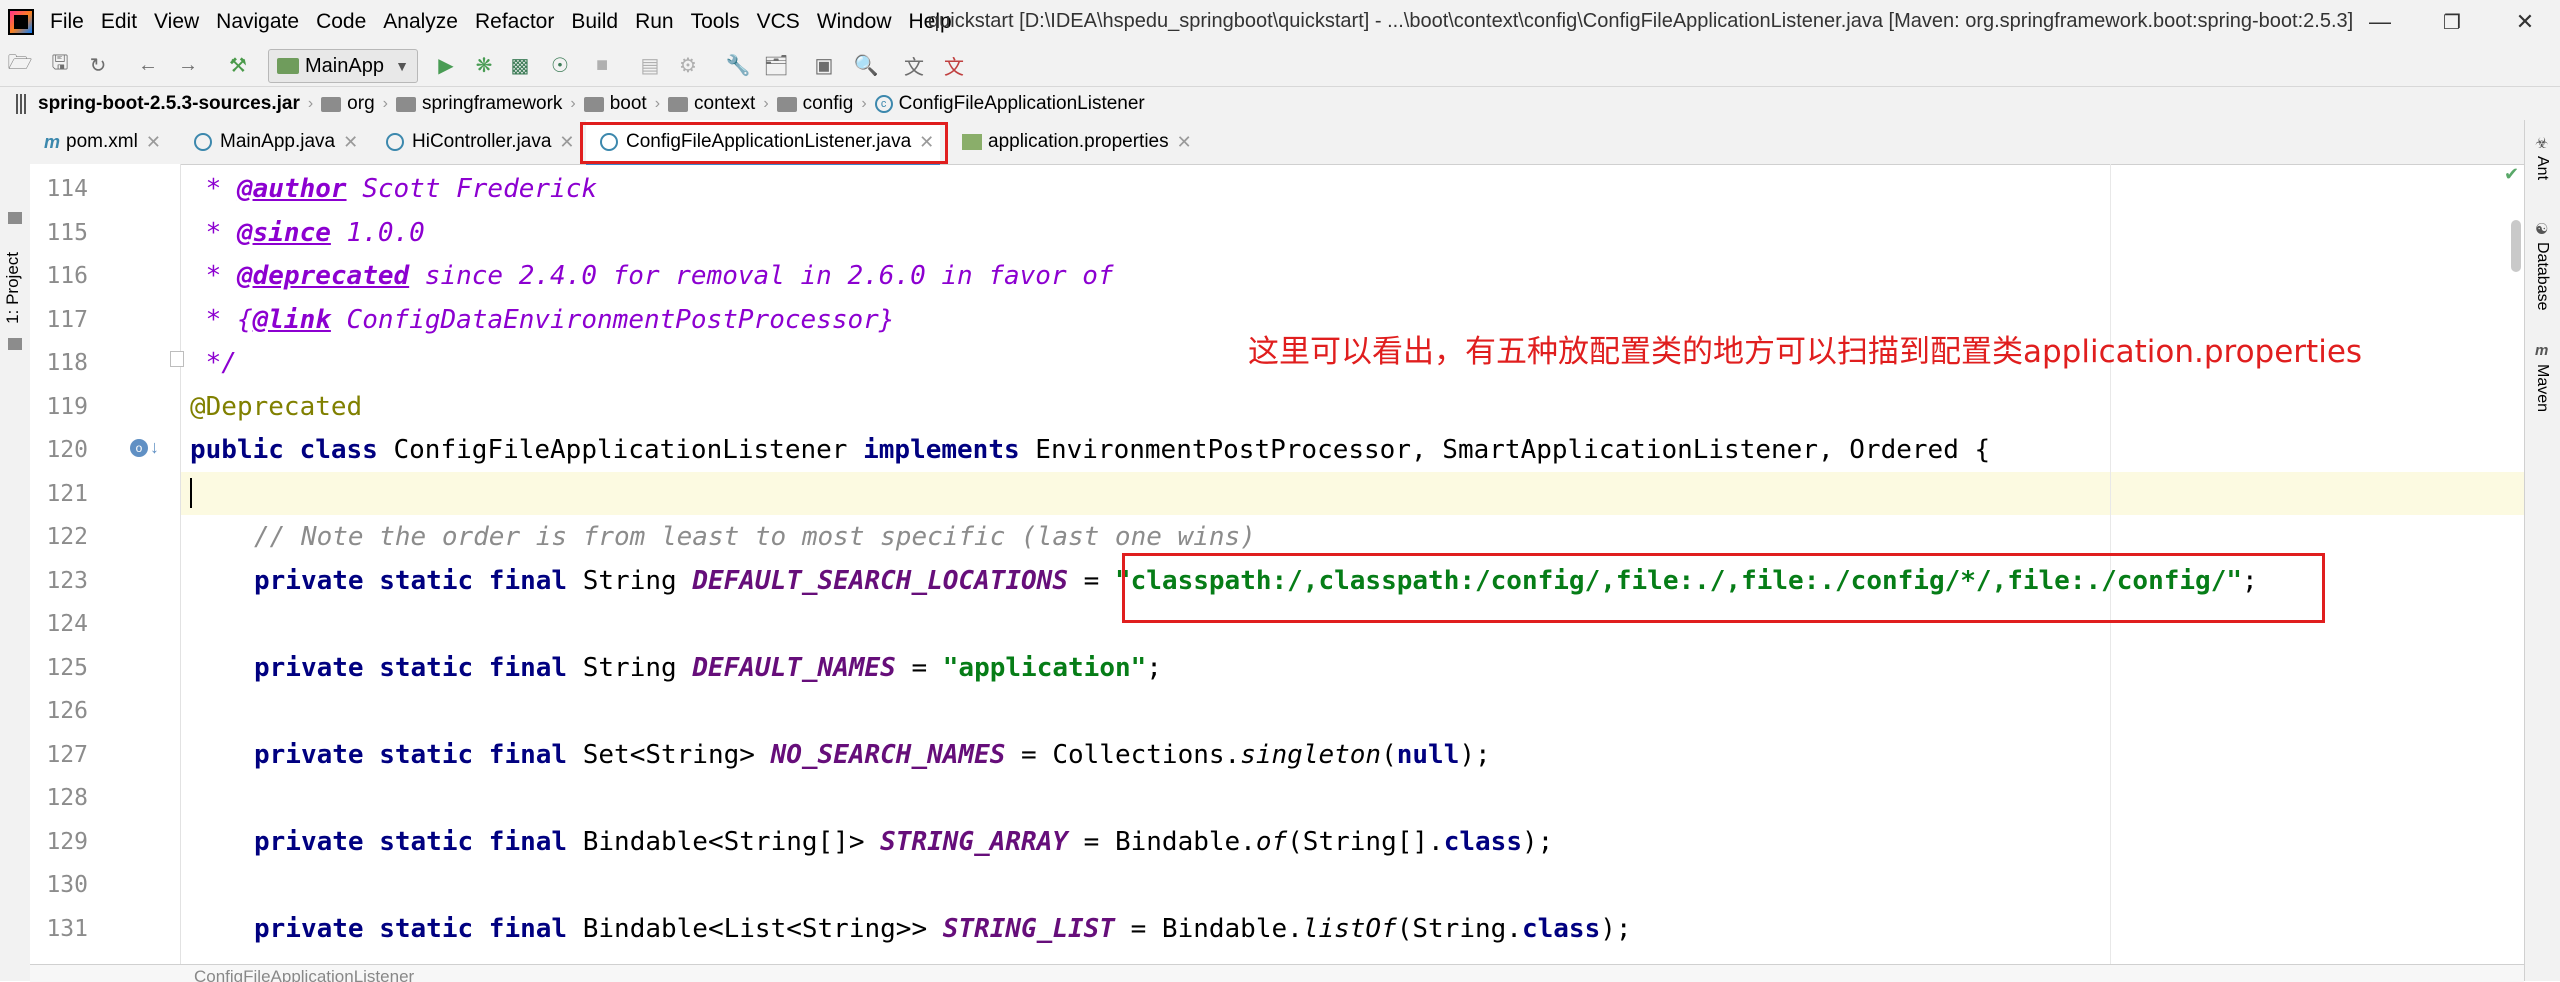 The height and width of the screenshot is (982, 2560). Describe the element at coordinates (67, 755) in the screenshot. I see `line-number: 127` at that location.